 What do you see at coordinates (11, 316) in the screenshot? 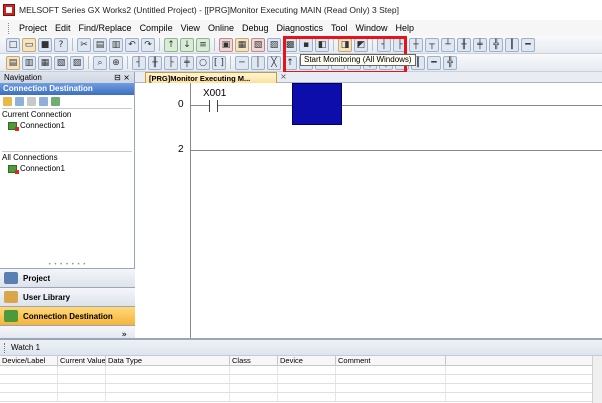
I see `connection-destination-icon` at bounding box center [11, 316].